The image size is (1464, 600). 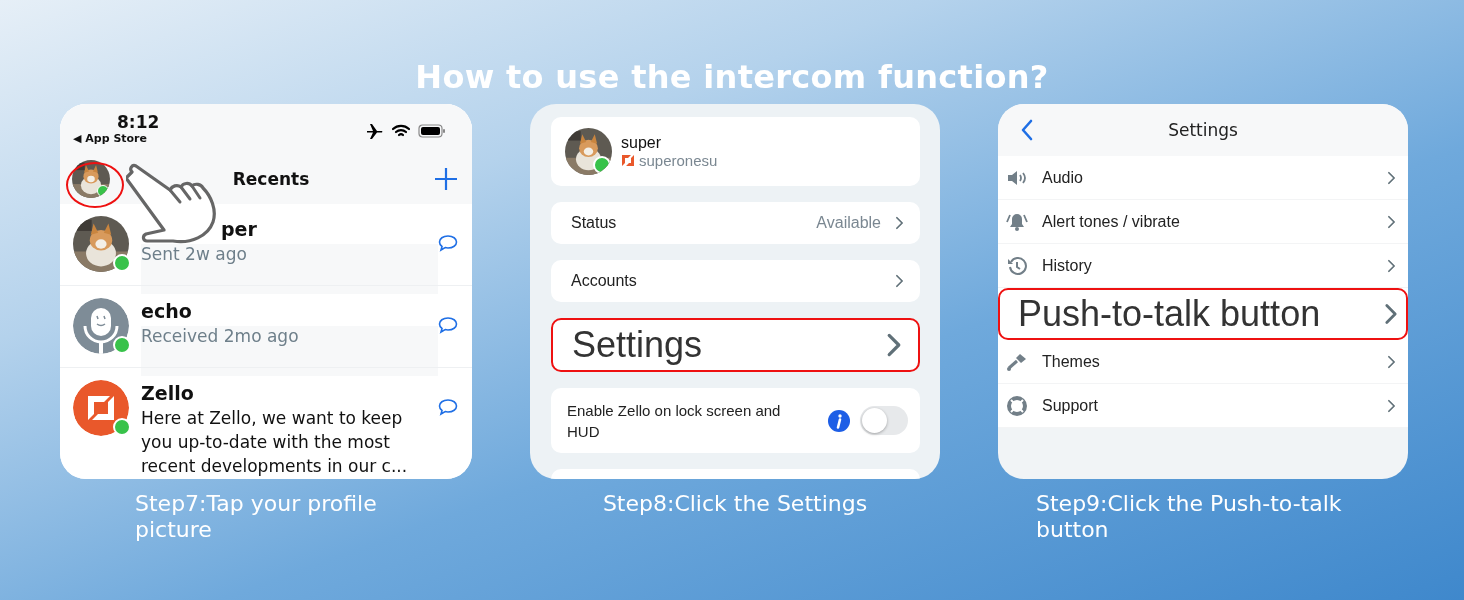 What do you see at coordinates (1203, 178) in the screenshot?
I see `settings-row: Audio` at bounding box center [1203, 178].